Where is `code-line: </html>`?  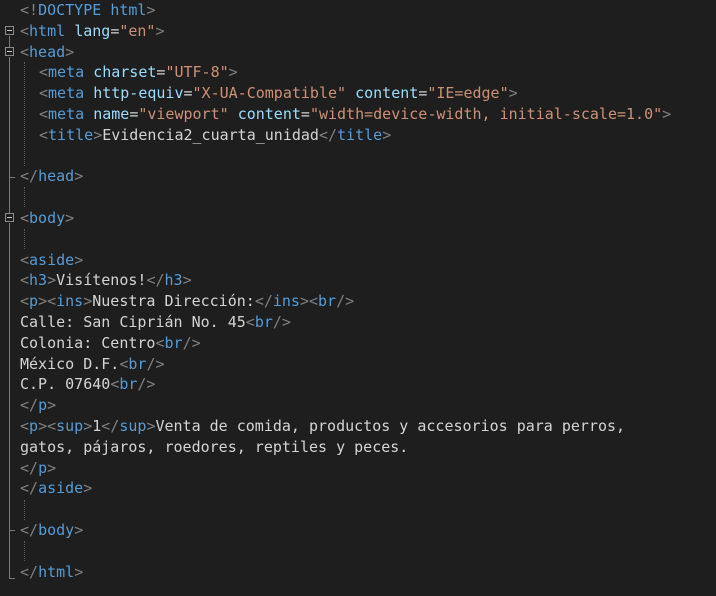 code-line: </html> is located at coordinates (345, 572).